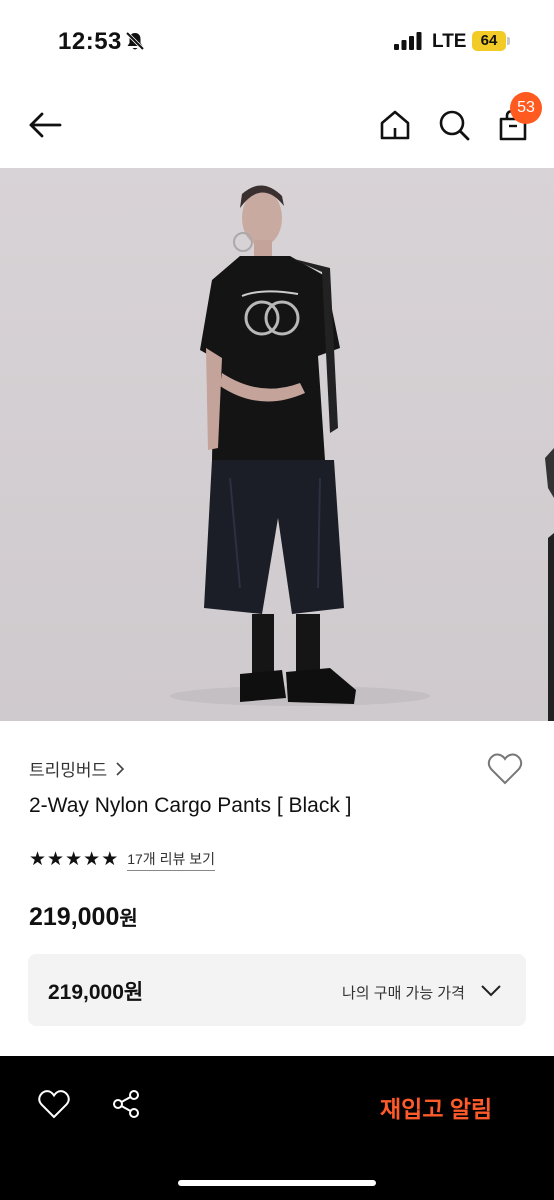 This screenshot has width=554, height=1200. Describe the element at coordinates (277, 42) in the screenshot. I see `status-bar: 12:53 LTE 64` at that location.